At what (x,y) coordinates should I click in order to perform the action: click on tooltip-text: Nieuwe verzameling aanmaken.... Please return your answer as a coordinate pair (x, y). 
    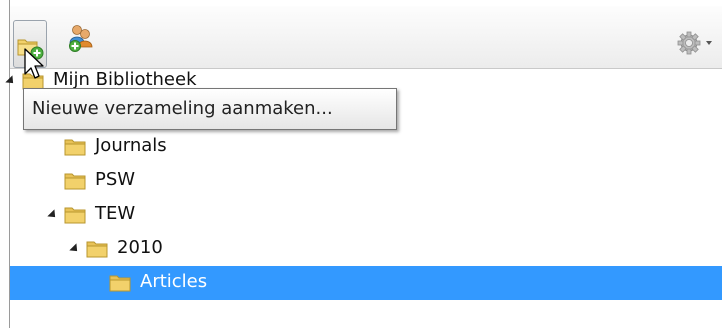
    Looking at the image, I should click on (182, 108).